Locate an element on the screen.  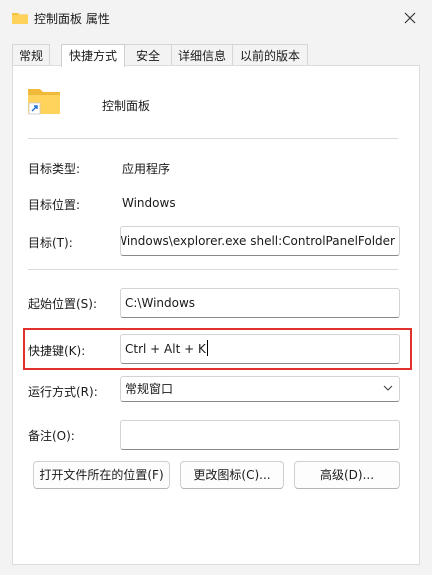
comment-field is located at coordinates (260, 435).